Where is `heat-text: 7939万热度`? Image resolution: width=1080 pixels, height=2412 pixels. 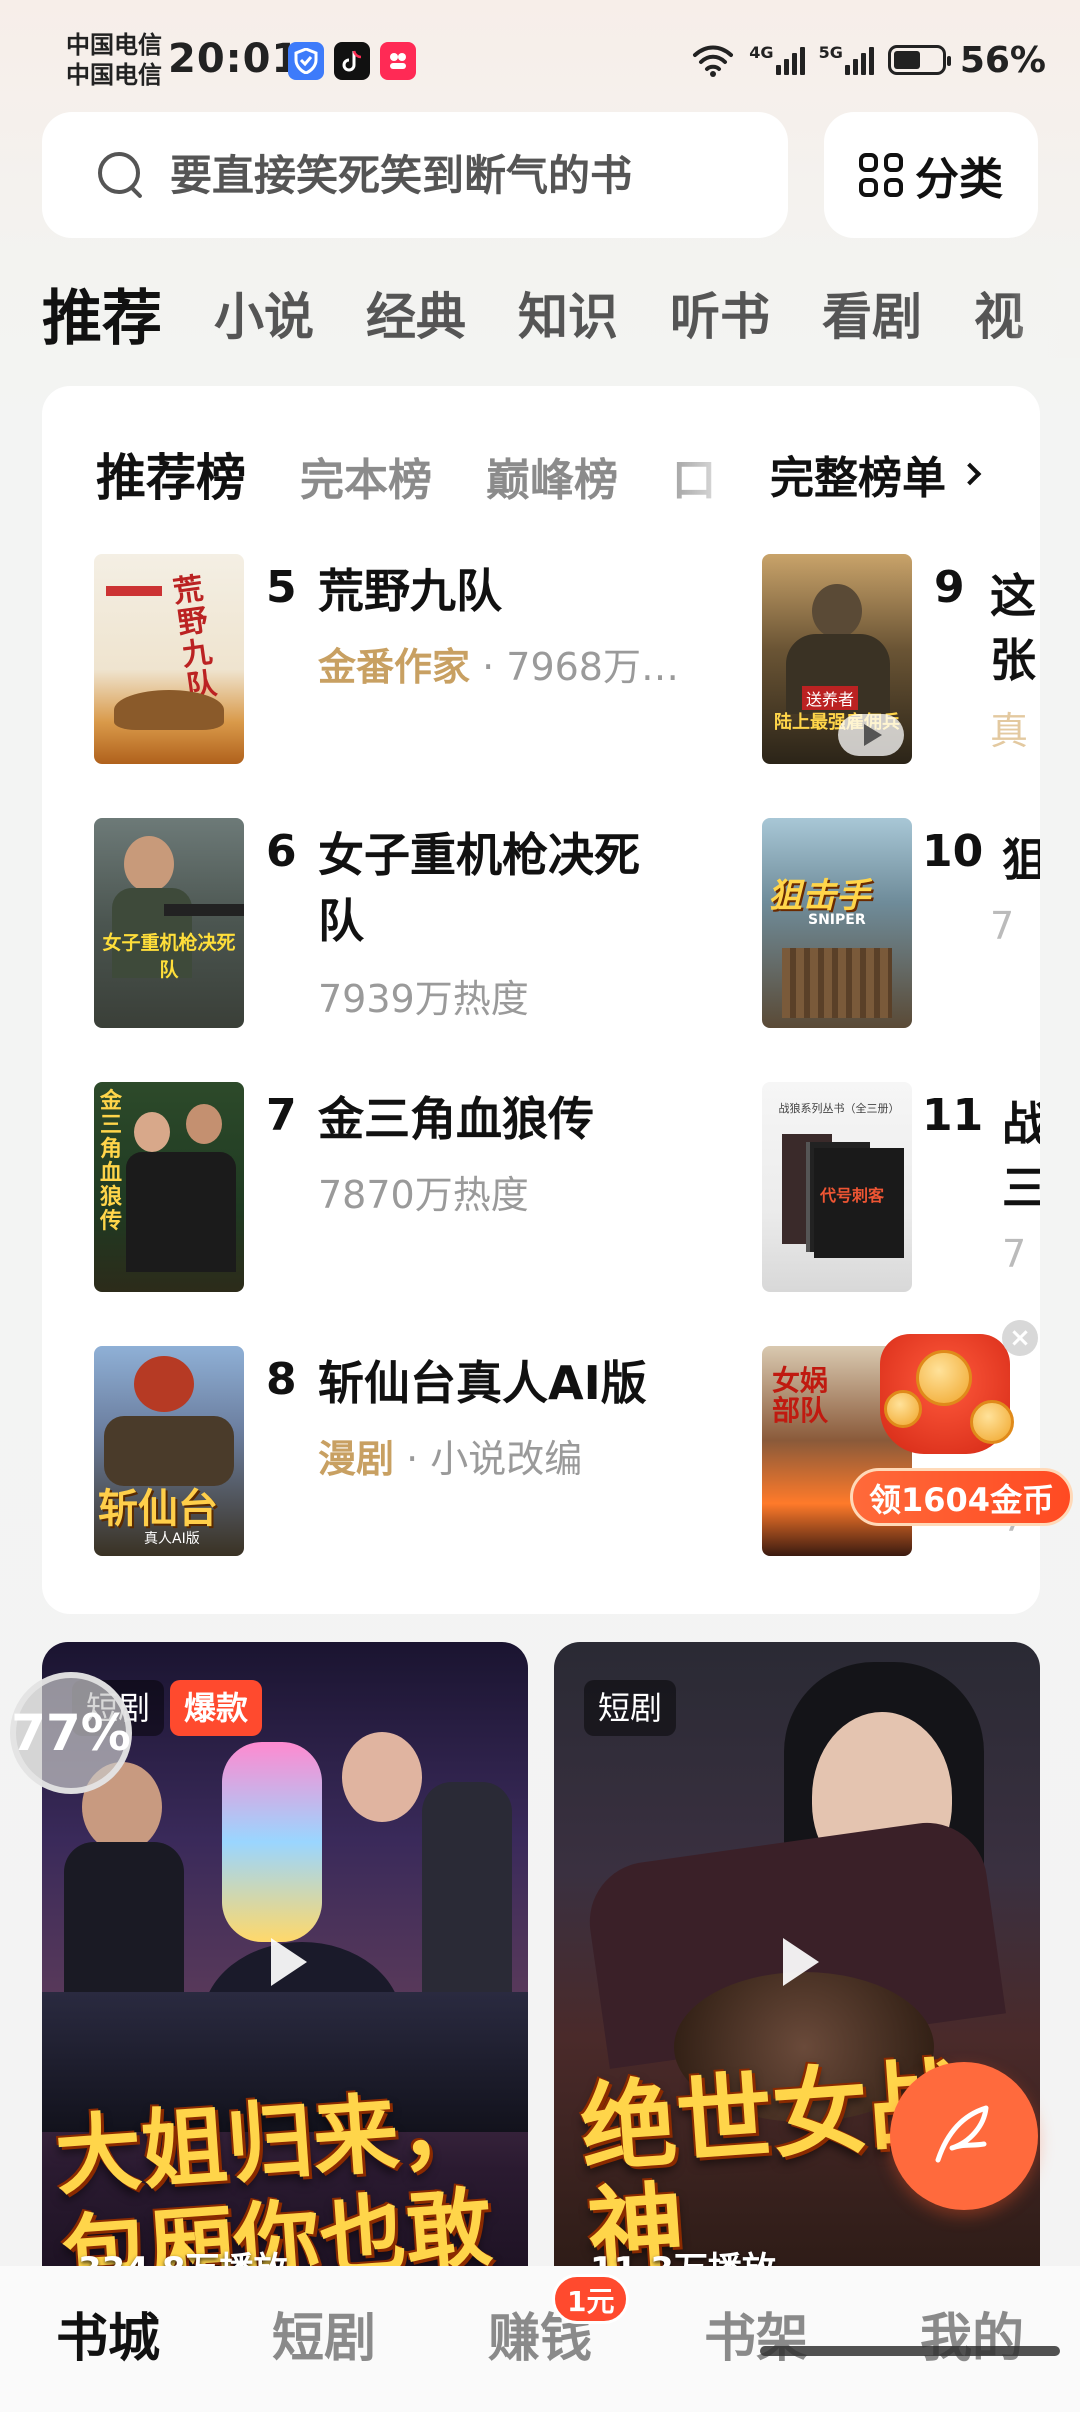 heat-text: 7939万热度 is located at coordinates (423, 999).